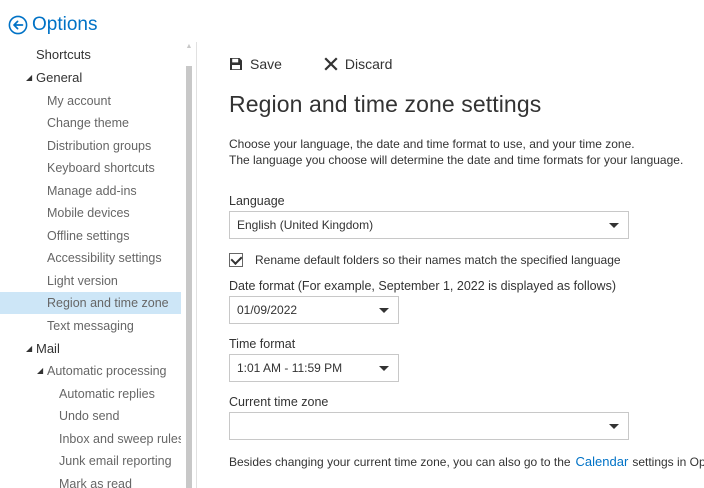  Describe the element at coordinates (90, 461) in the screenshot. I see `sidebar-item-junk-email-reporting: Junk email reporting` at that location.